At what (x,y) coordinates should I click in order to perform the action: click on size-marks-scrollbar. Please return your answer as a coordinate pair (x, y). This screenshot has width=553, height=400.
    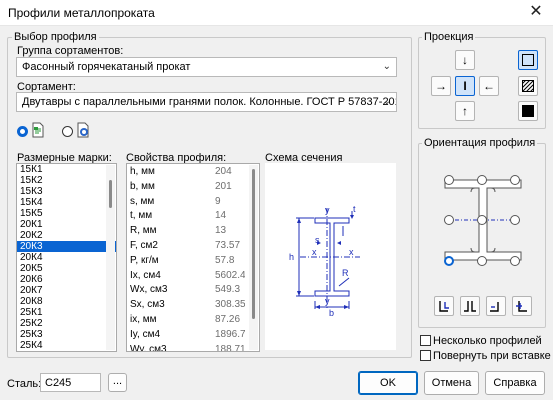
    Looking at the image, I should click on (110, 257).